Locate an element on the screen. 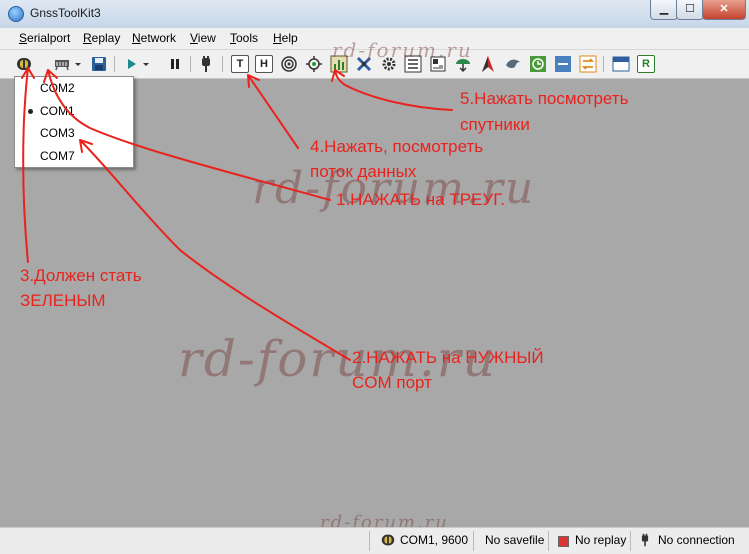 This screenshot has width=749, height=554. serialport-icon is located at coordinates (388, 541).